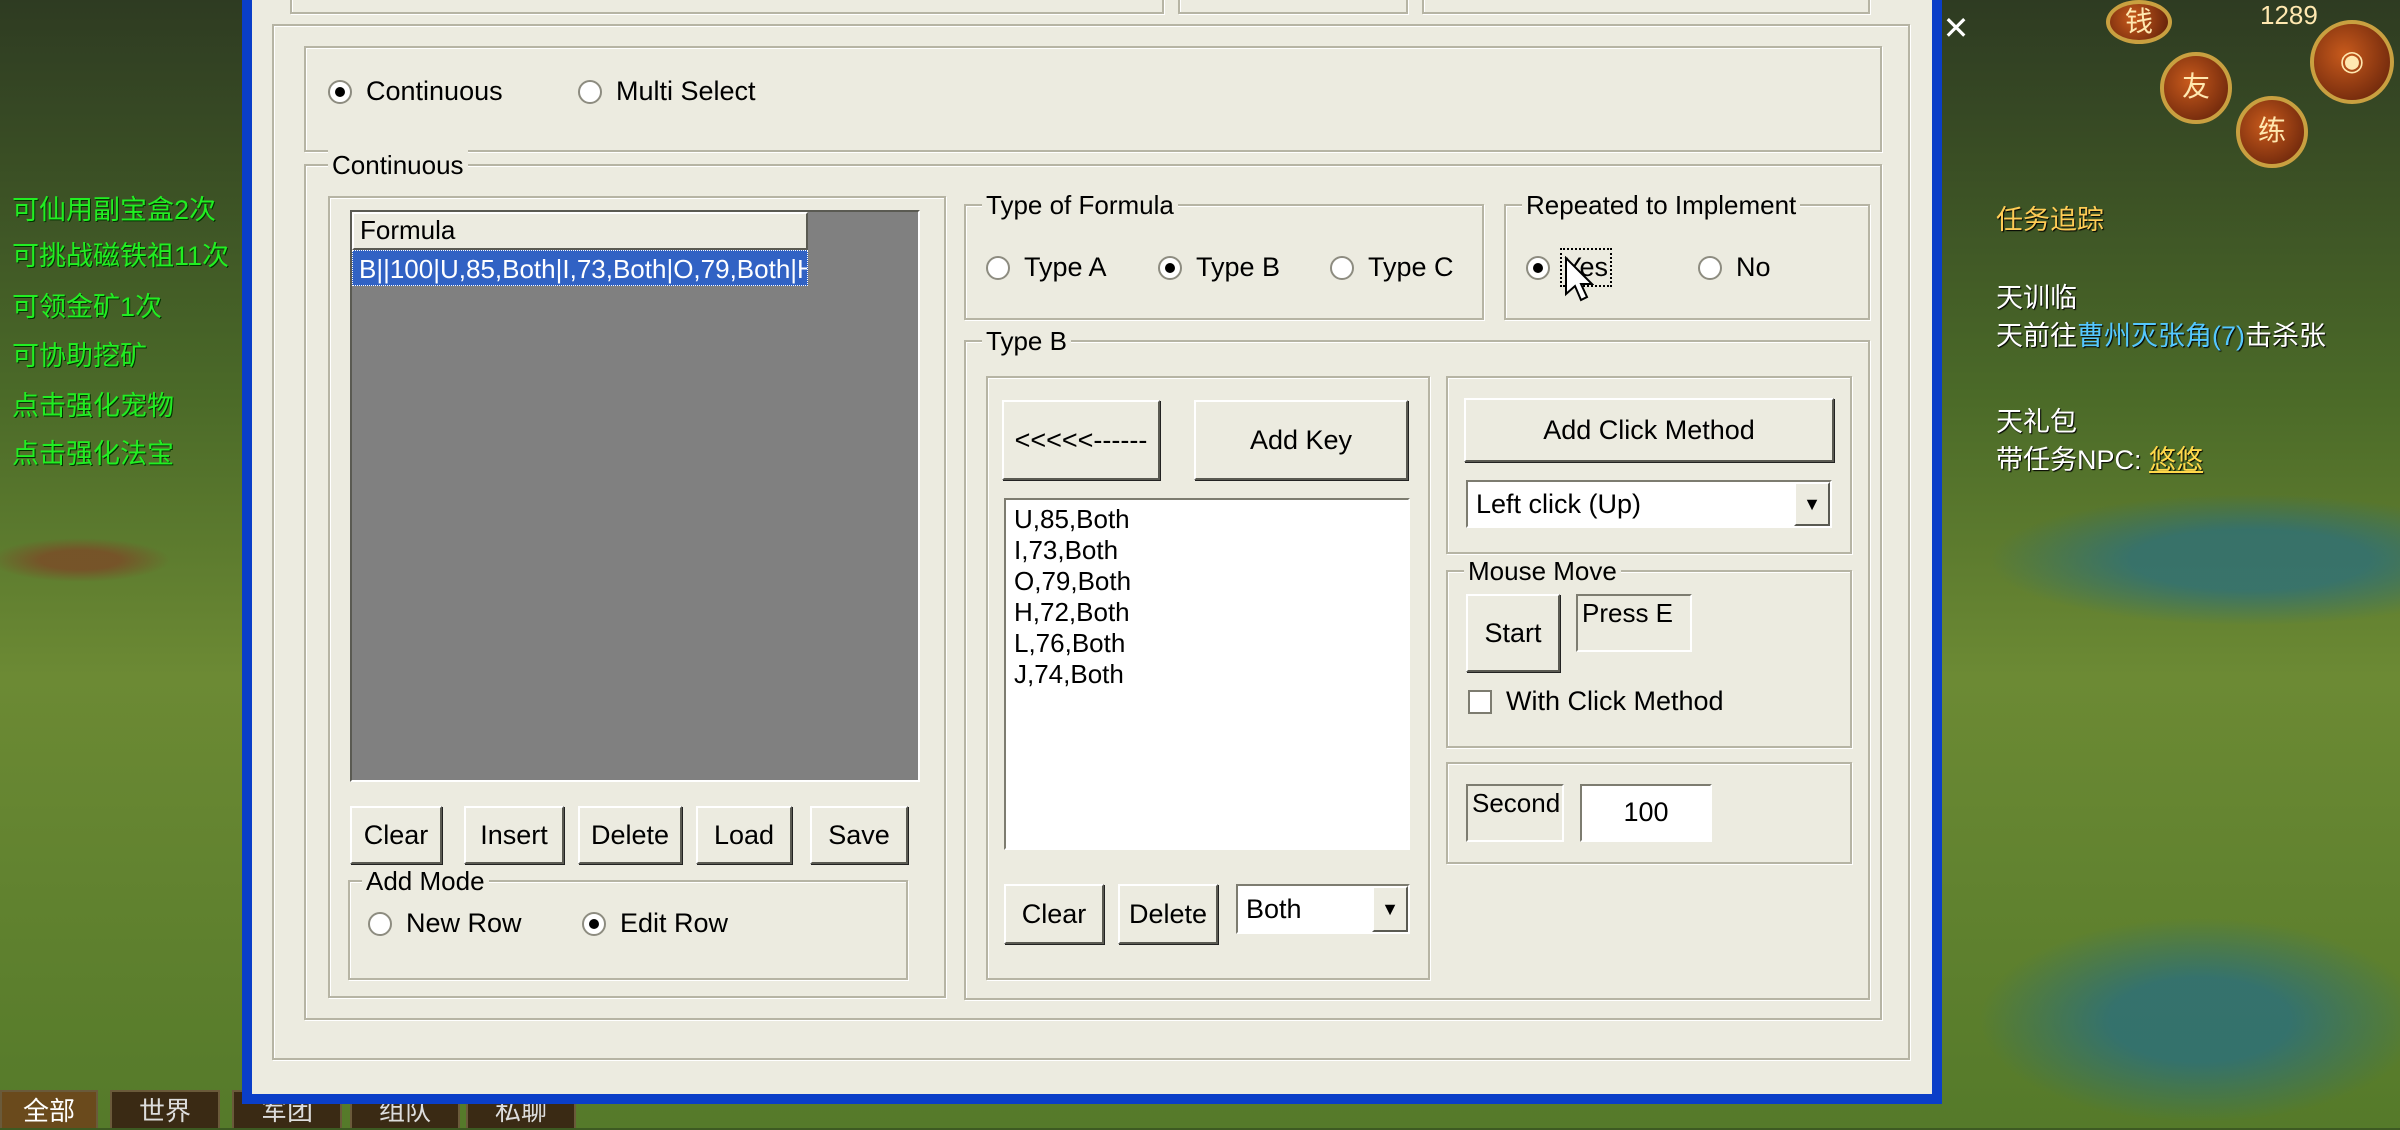 The height and width of the screenshot is (1130, 2400). What do you see at coordinates (114, 207) in the screenshot?
I see `chat-line: 可仙用副宝盒2次` at bounding box center [114, 207].